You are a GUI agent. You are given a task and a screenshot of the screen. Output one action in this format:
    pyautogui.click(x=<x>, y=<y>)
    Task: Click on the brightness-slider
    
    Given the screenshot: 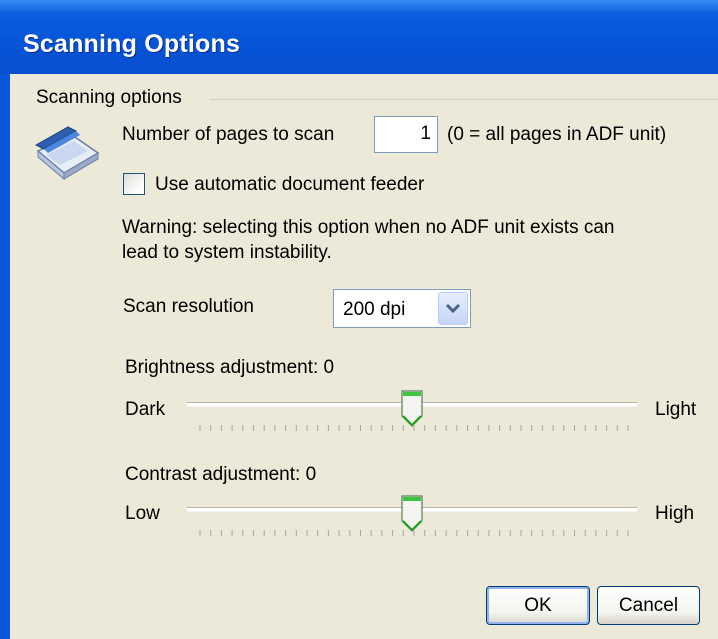 What is the action you would take?
    pyautogui.click(x=412, y=414)
    